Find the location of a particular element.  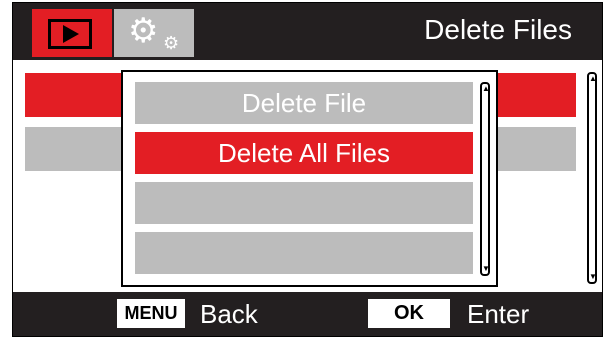

gear-small-icon: ⚙ is located at coordinates (171, 43).